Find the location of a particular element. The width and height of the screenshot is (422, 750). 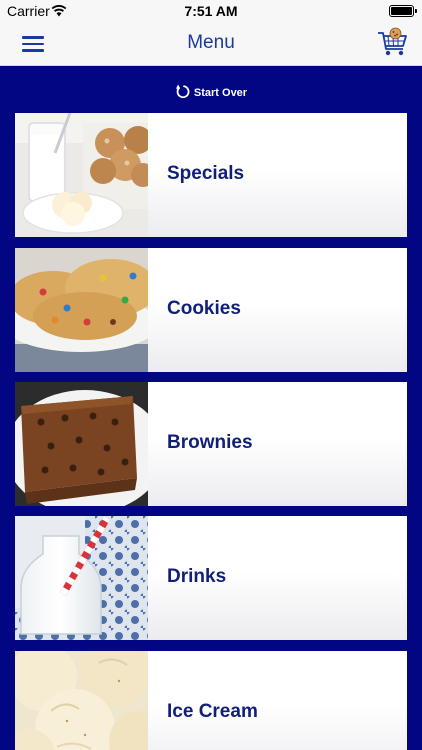

clock: 7:51 AM is located at coordinates (211, 11).